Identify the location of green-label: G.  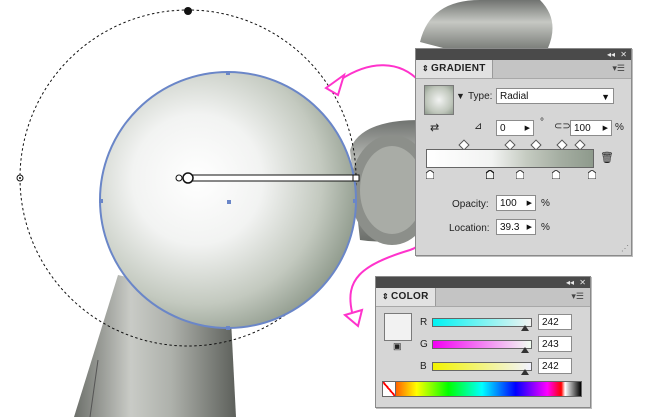
(424, 344).